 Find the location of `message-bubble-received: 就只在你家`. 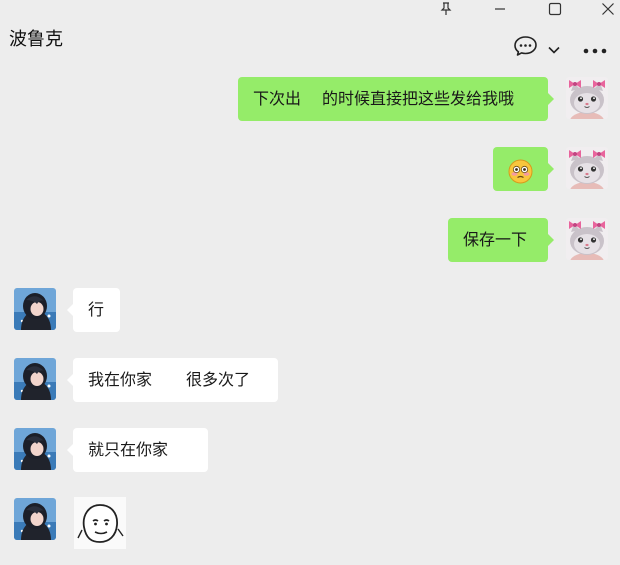

message-bubble-received: 就只在你家 is located at coordinates (137, 450).